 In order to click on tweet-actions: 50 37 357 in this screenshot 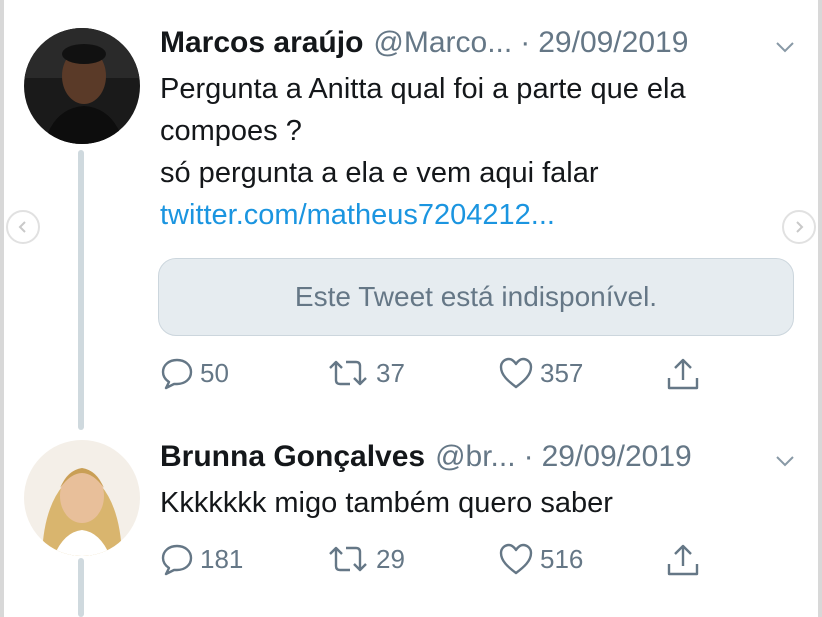, I will do `click(440, 376)`.